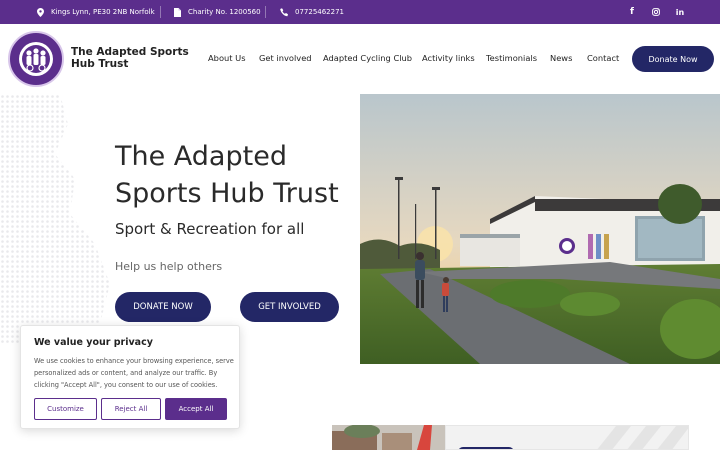 The image size is (720, 450). Describe the element at coordinates (169, 266) in the screenshot. I see `hero-tagline: Help us help others` at that location.